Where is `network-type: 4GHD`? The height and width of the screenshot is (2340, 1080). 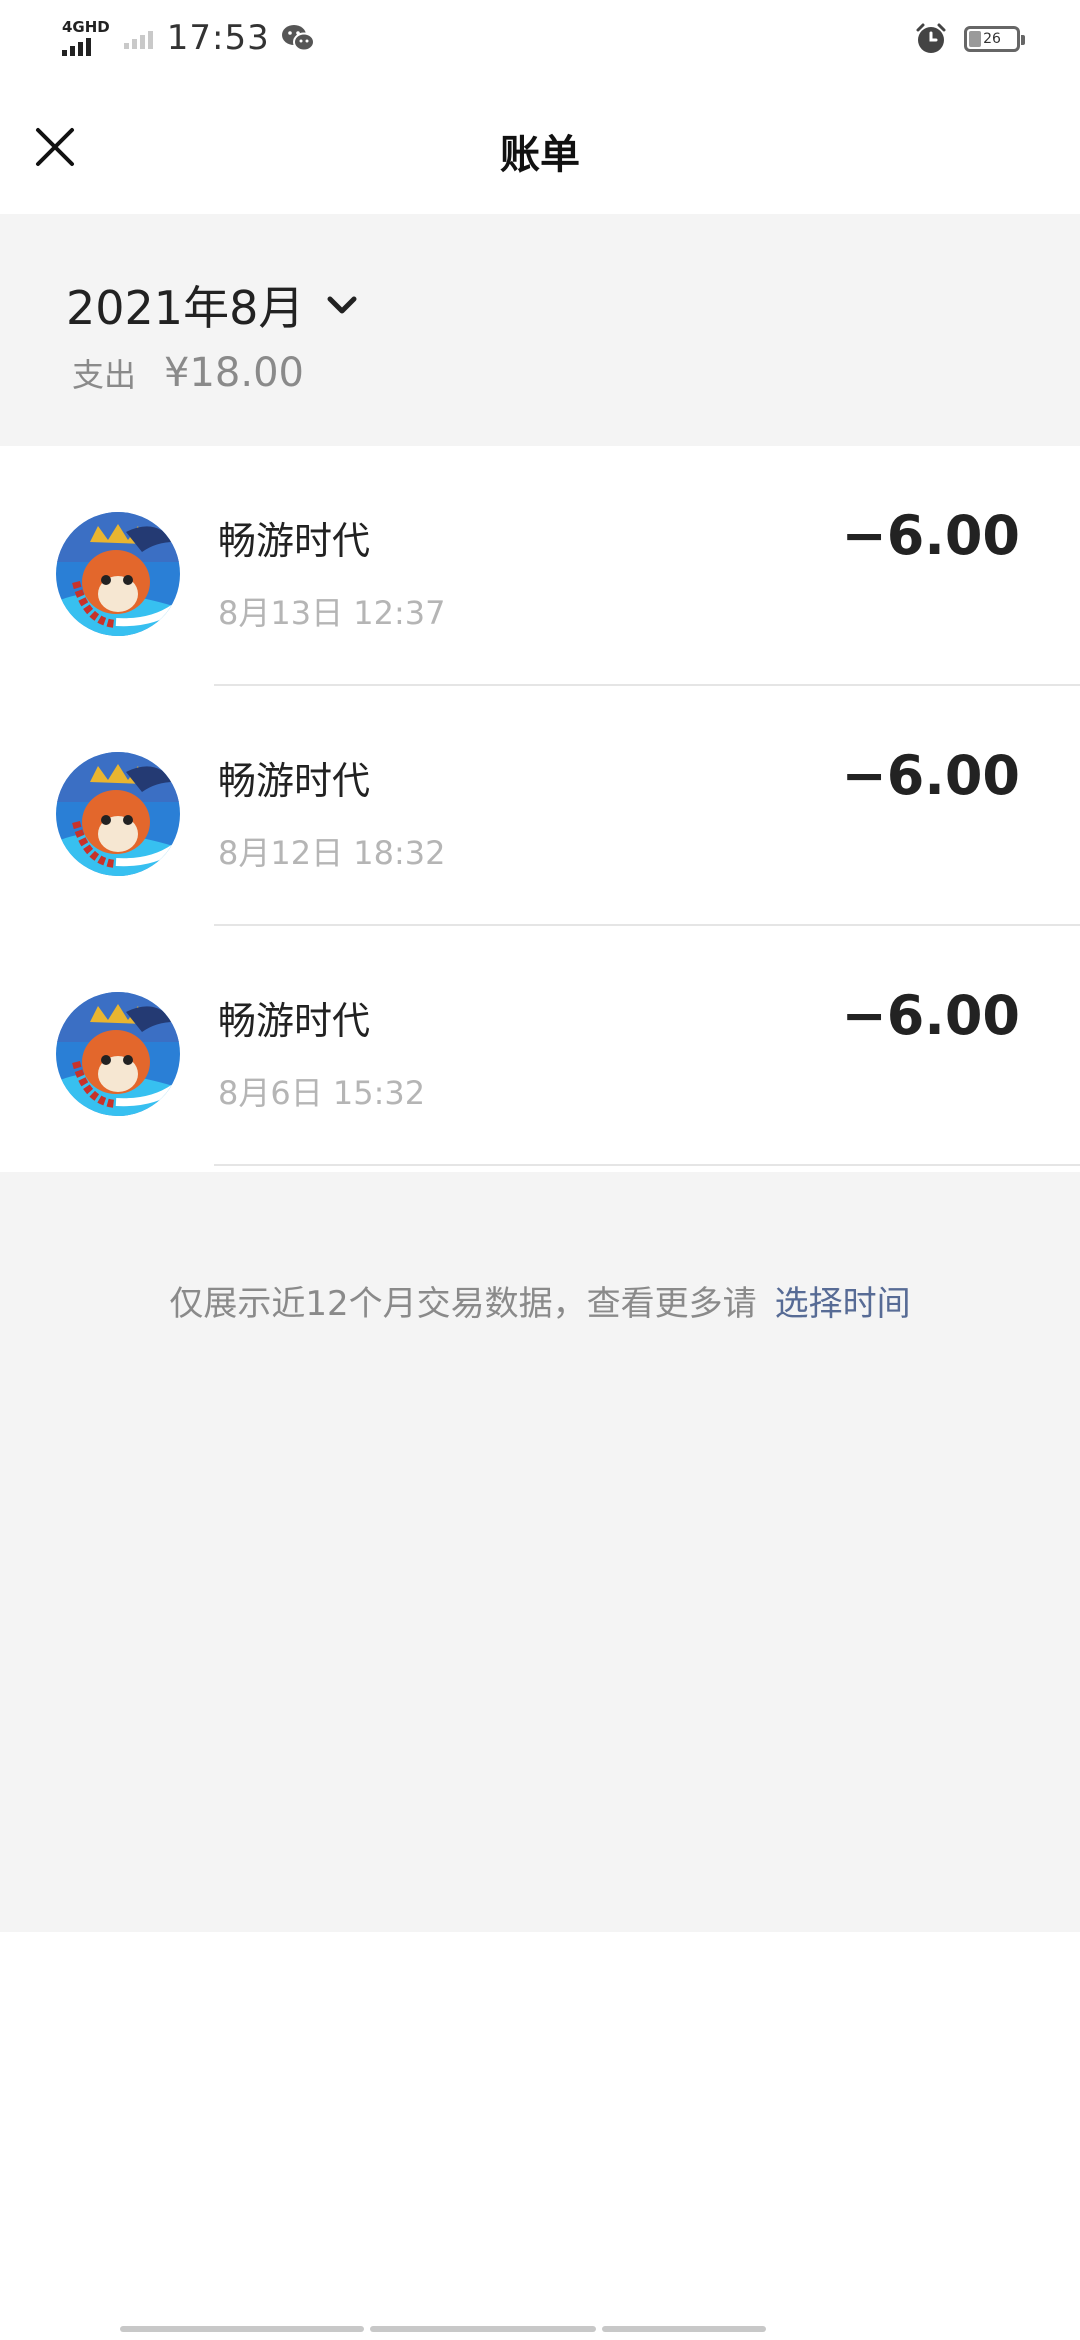
network-type: 4GHD is located at coordinates (86, 27).